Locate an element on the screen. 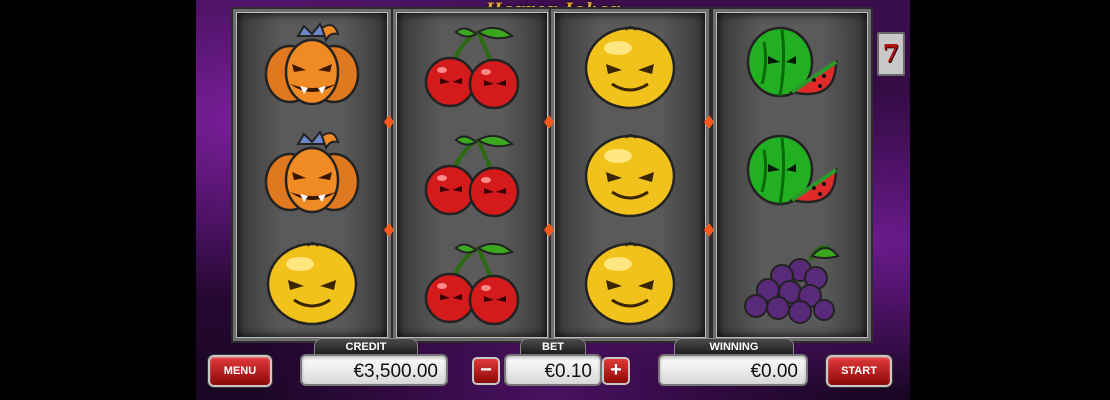  bet-decrease-button: − is located at coordinates (486, 371).